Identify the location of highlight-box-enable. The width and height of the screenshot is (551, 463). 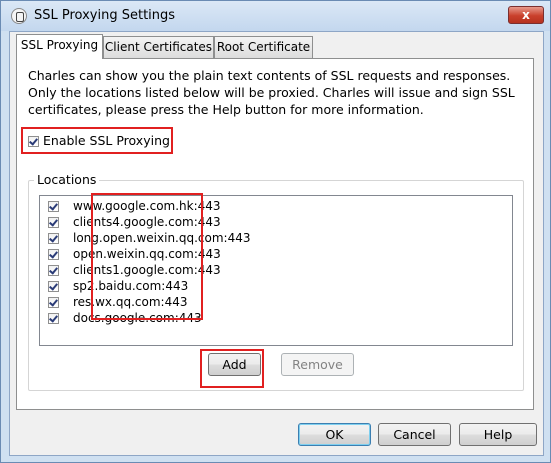
(97, 140).